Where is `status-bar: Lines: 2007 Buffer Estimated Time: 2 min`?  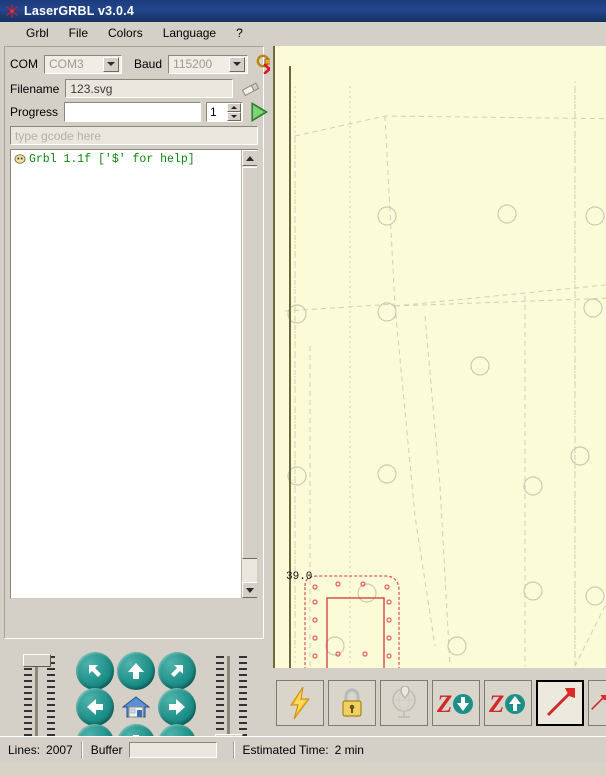
status-bar: Lines: 2007 Buffer Estimated Time: 2 min is located at coordinates (303, 749).